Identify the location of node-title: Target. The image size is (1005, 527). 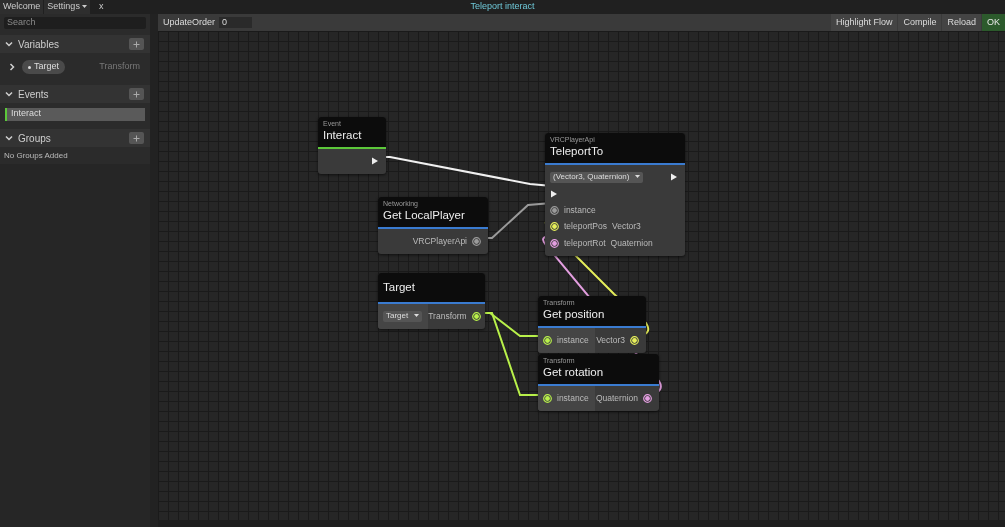
(399, 287).